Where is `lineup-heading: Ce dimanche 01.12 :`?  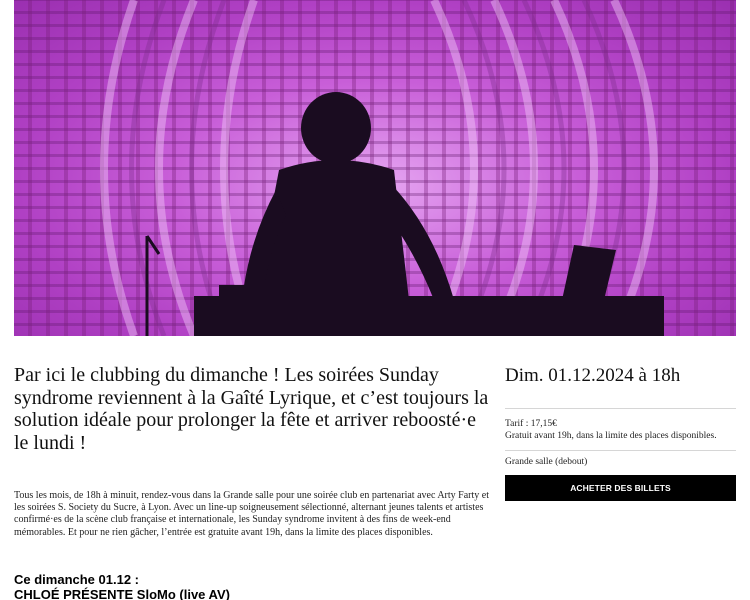
lineup-heading: Ce dimanche 01.12 : is located at coordinates (76, 579).